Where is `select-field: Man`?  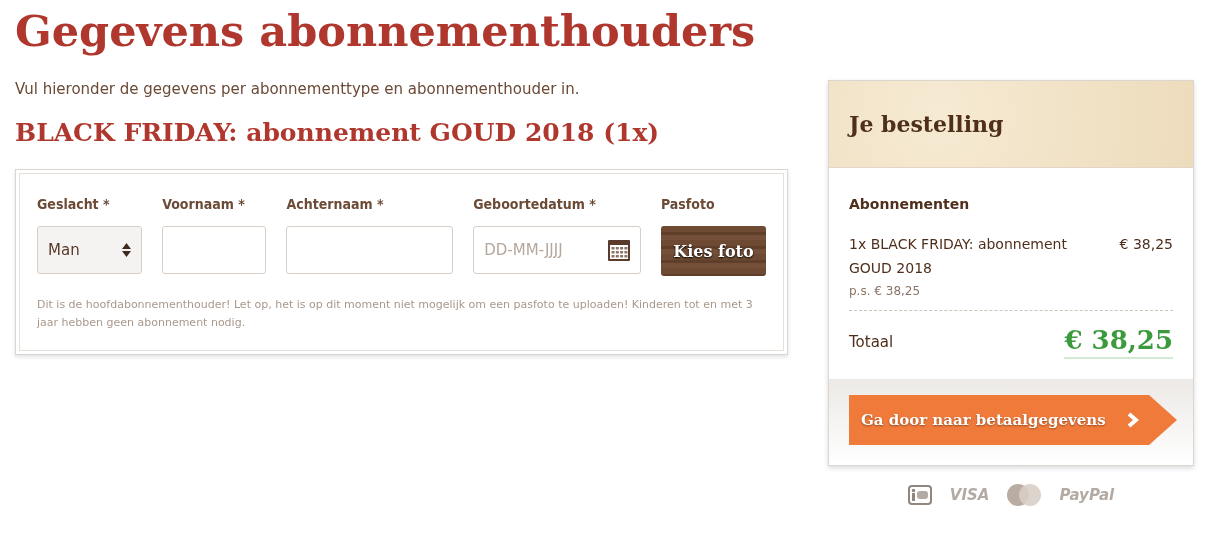 select-field: Man is located at coordinates (90, 250).